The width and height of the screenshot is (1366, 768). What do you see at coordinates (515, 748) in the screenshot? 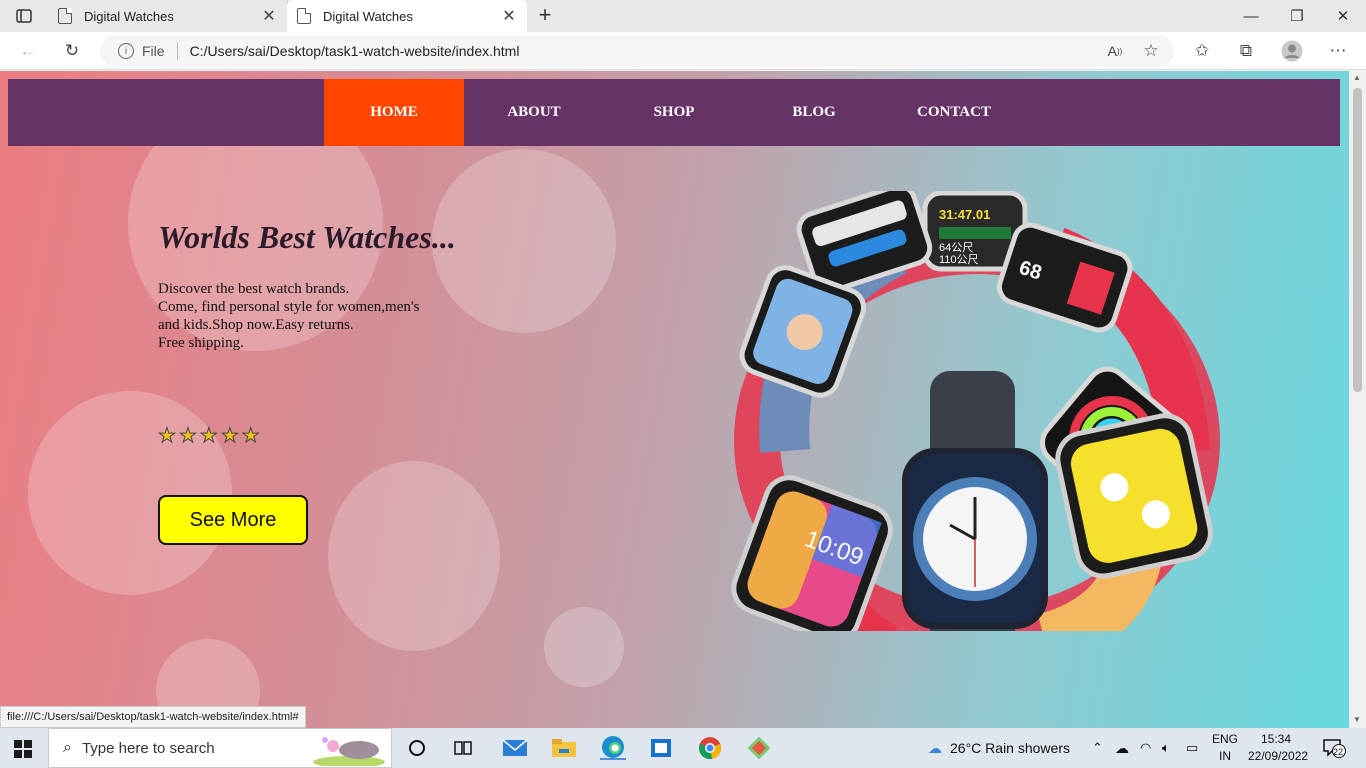
I see `mail-icon` at bounding box center [515, 748].